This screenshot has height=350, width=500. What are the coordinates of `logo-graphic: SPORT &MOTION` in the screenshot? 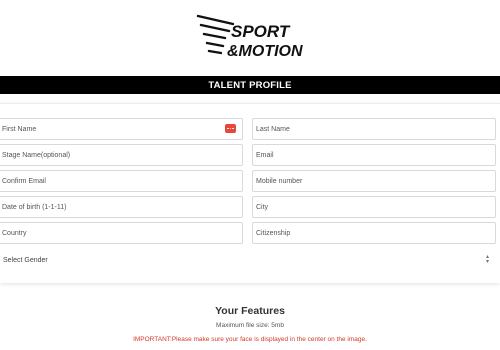 It's located at (249, 37).